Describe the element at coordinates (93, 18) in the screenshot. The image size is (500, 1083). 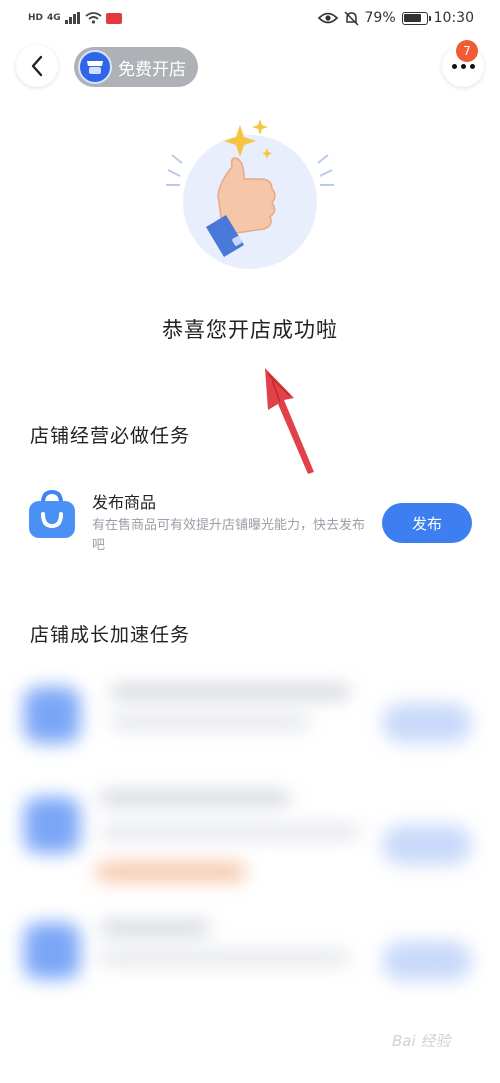
I see `wifi-icon` at that location.